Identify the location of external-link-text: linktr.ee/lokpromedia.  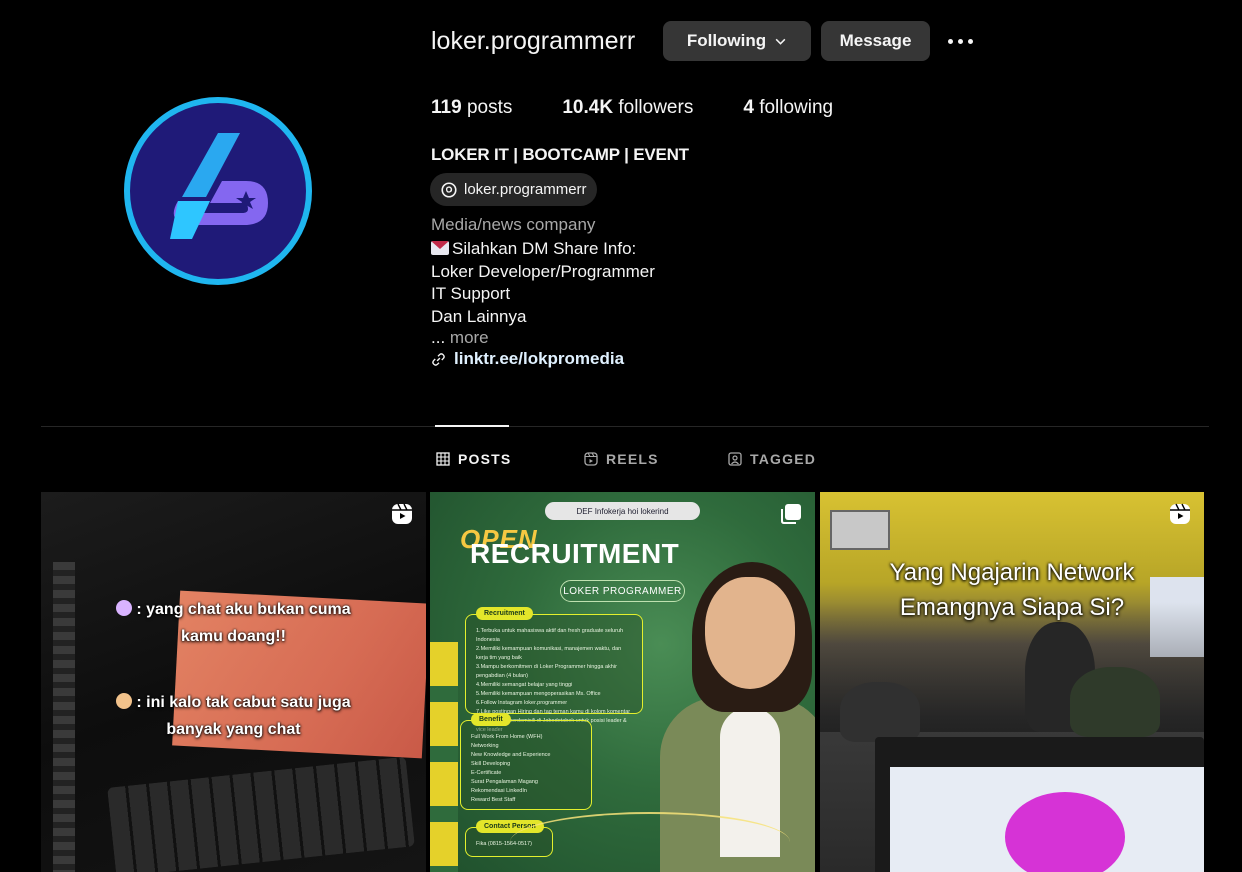
(539, 358).